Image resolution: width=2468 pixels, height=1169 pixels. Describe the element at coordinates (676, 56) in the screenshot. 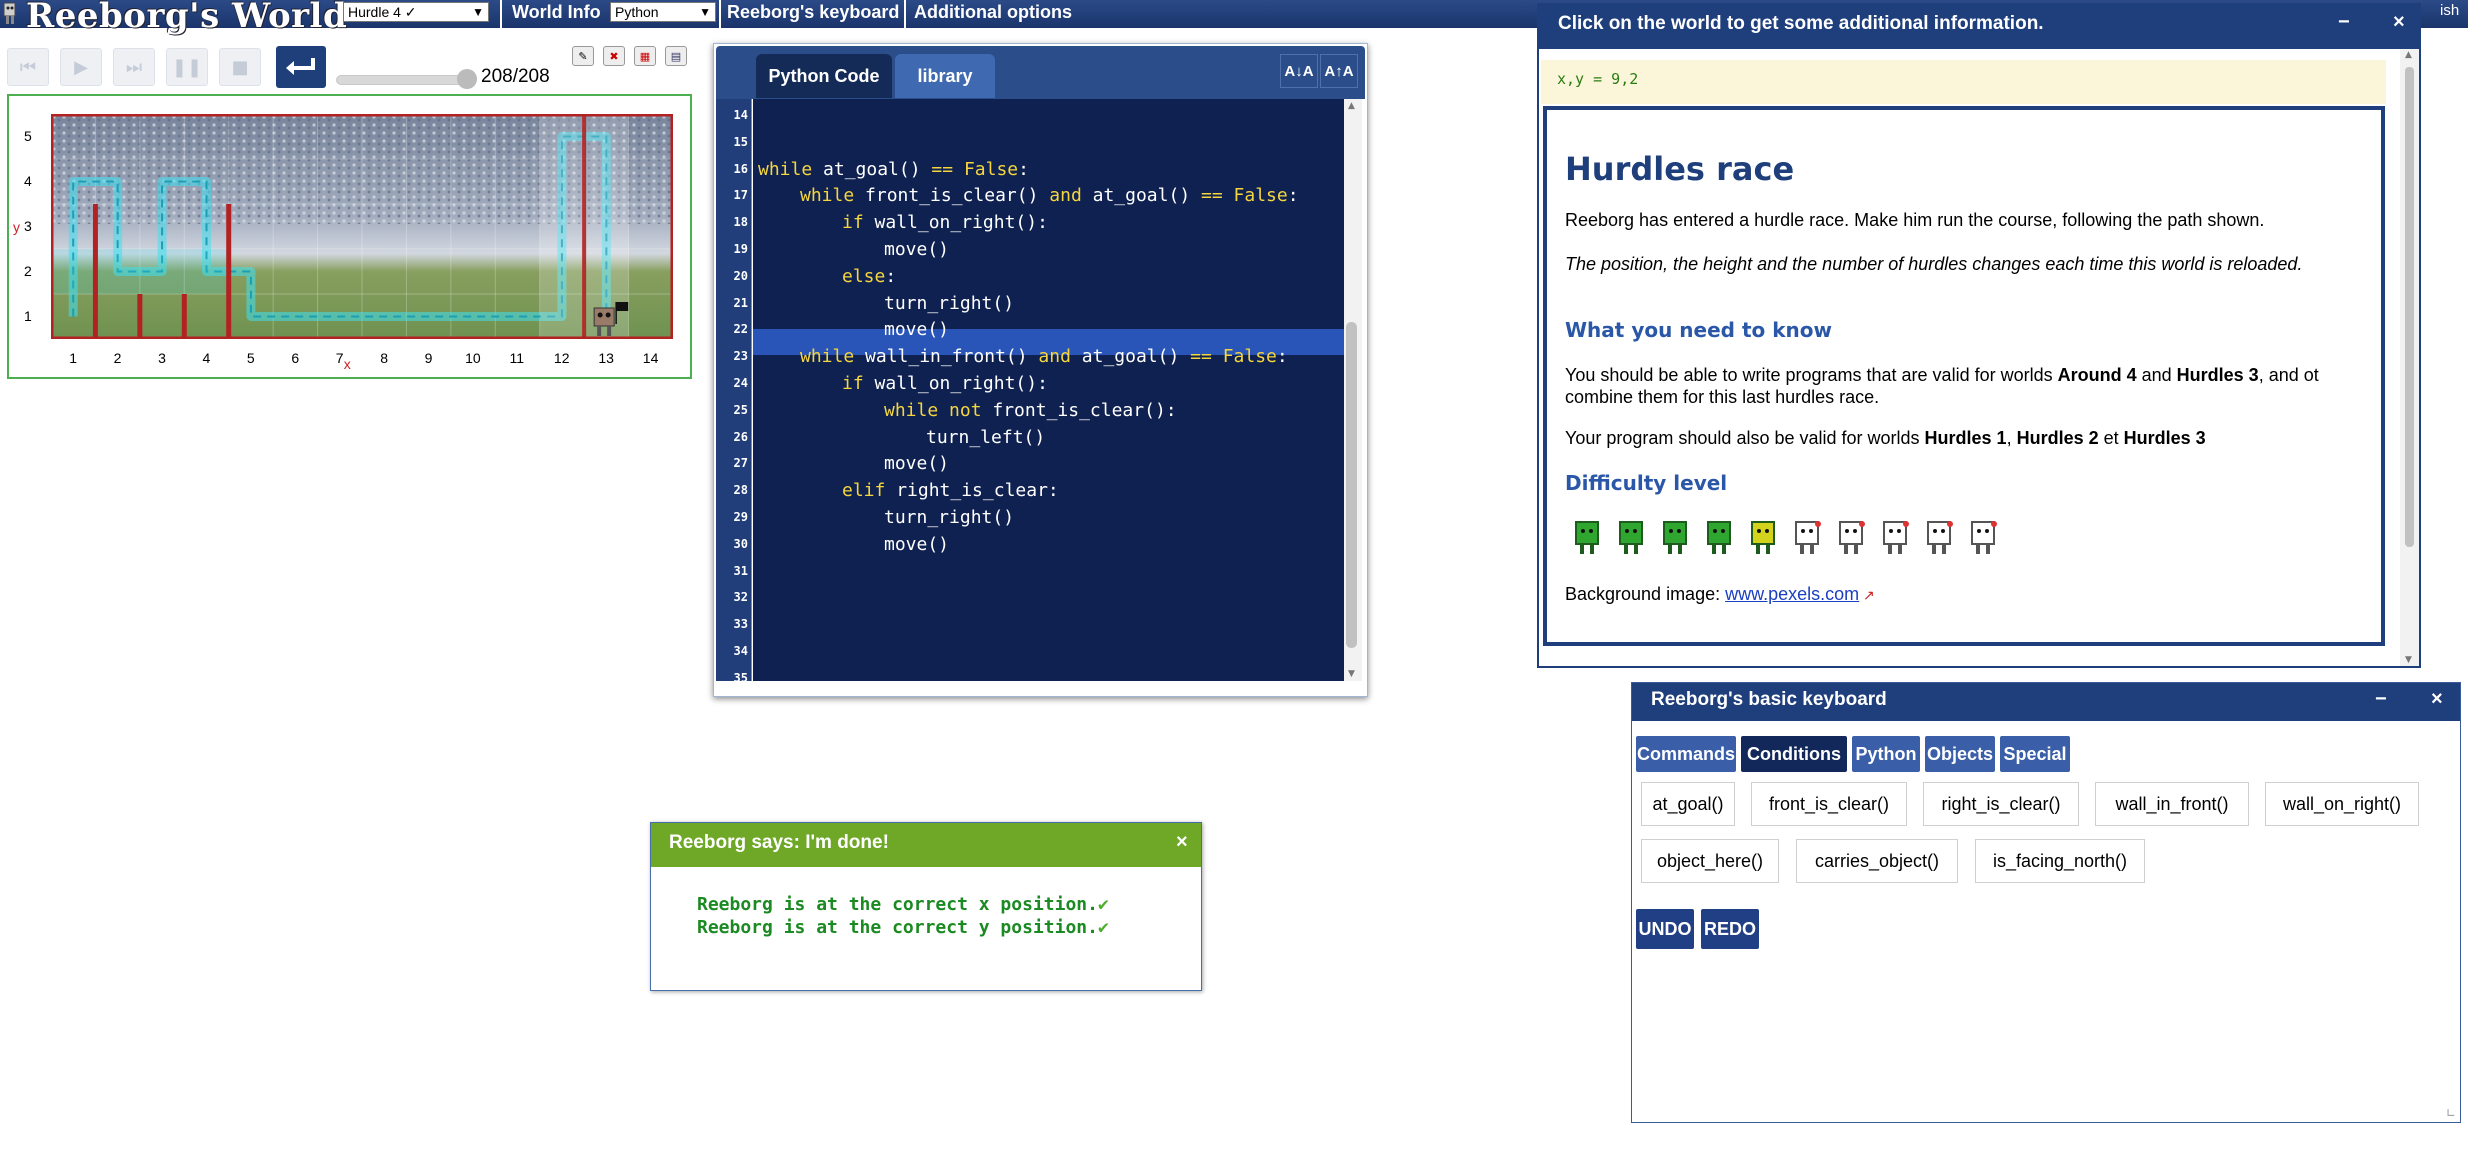

I see `save-world-icon: ▤` at that location.